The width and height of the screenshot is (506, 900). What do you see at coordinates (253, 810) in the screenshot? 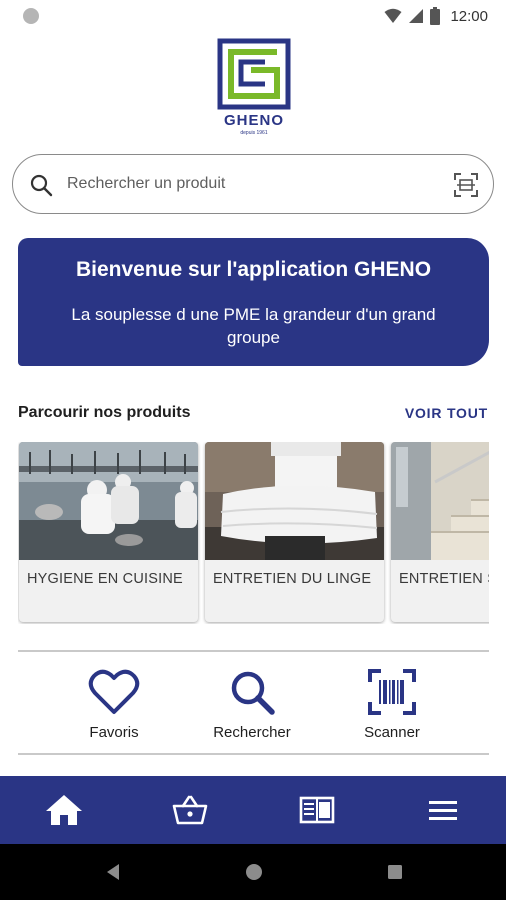
I see `bottom-navigation` at bounding box center [253, 810].